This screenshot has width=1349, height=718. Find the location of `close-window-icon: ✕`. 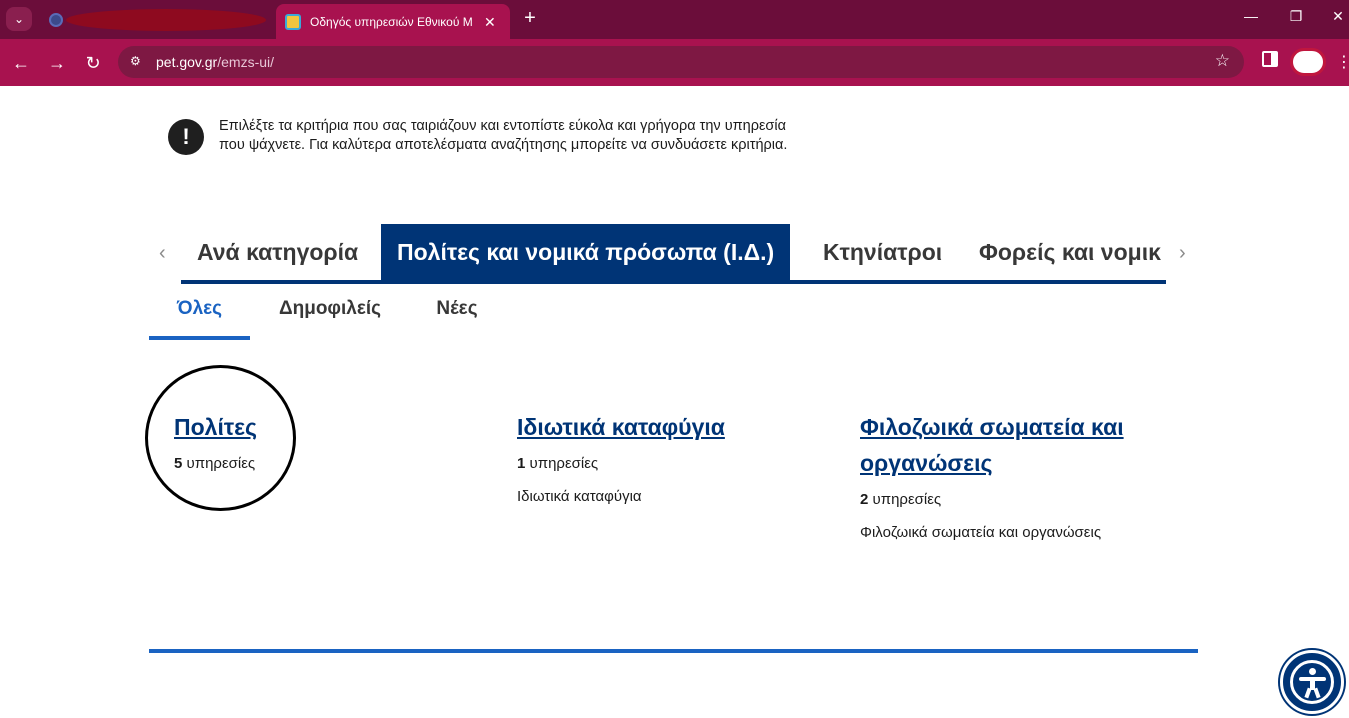

close-window-icon: ✕ is located at coordinates (1336, 16).